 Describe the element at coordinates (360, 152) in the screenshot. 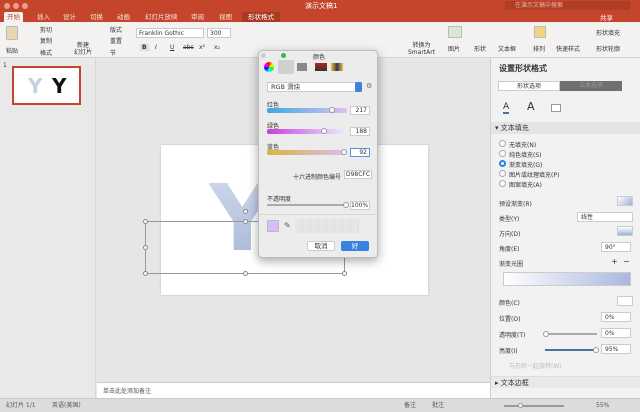

I see `blue-input: 92` at that location.